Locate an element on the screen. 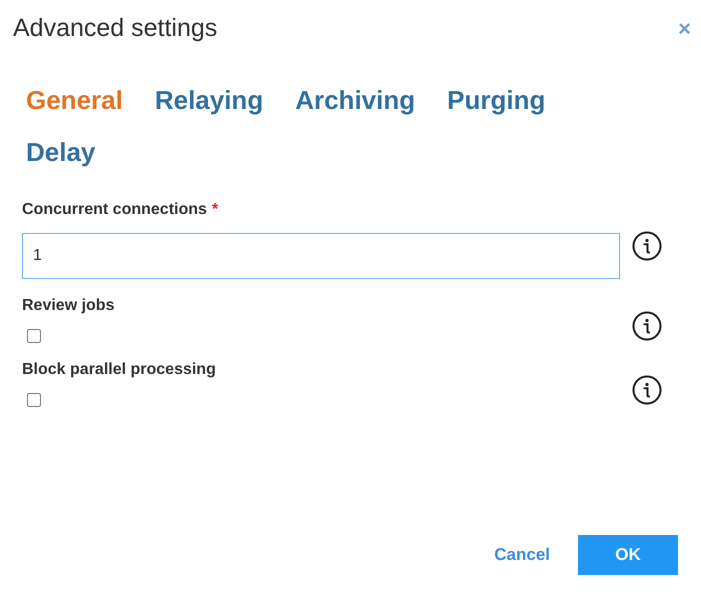  required-mark: * is located at coordinates (215, 210).